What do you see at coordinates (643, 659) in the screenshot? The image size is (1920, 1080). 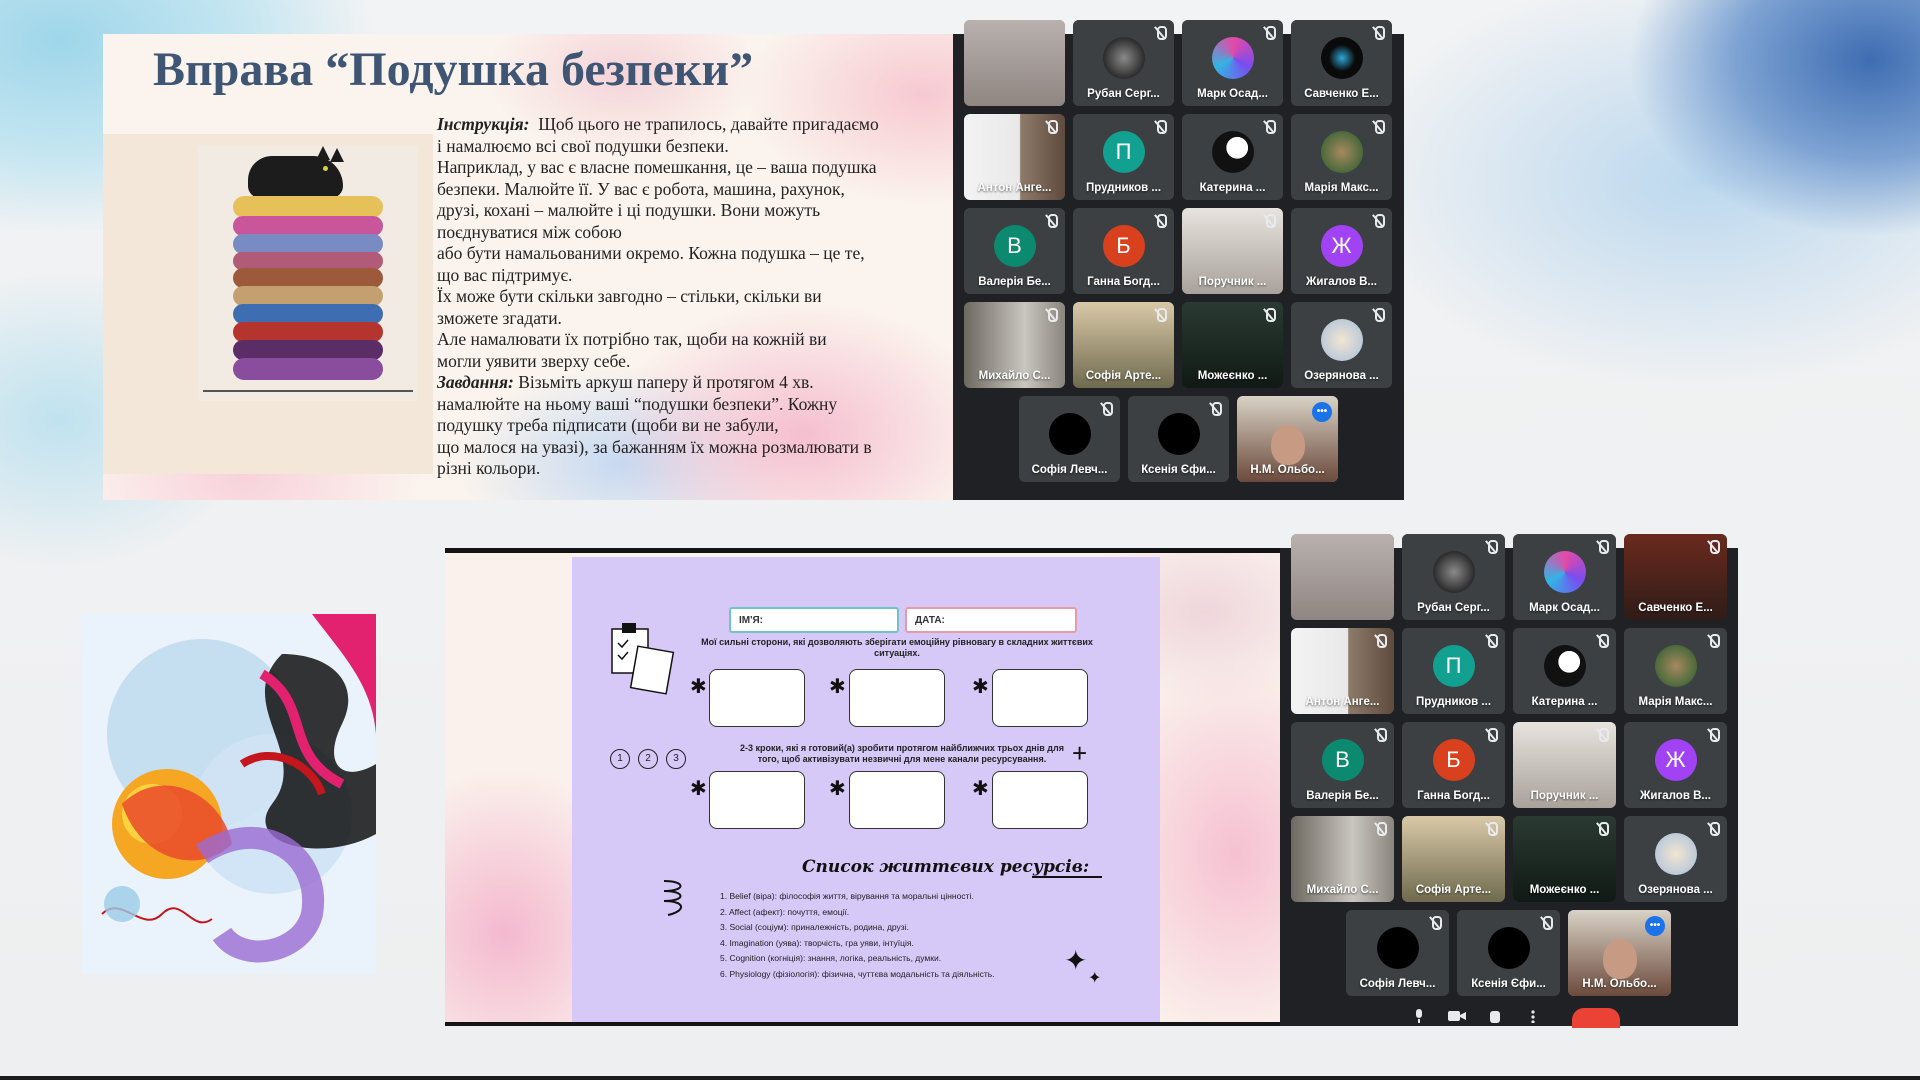 I see `notes-icon` at bounding box center [643, 659].